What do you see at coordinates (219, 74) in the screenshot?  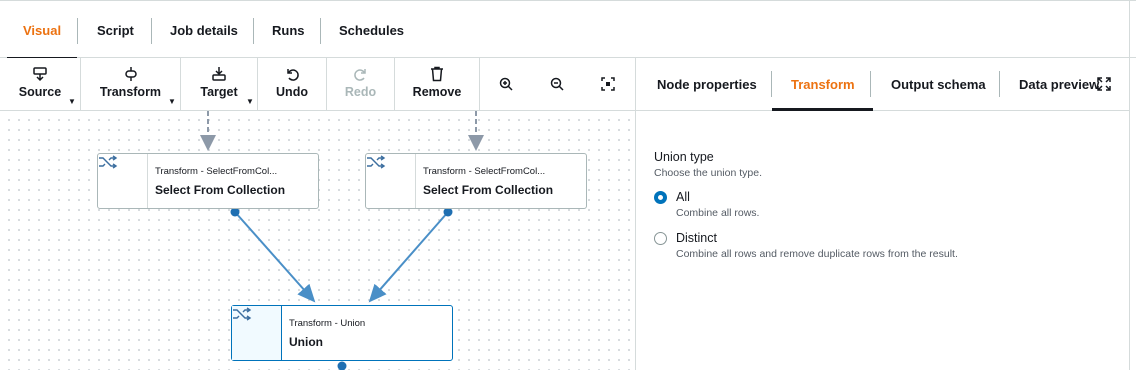 I see `target-icon` at bounding box center [219, 74].